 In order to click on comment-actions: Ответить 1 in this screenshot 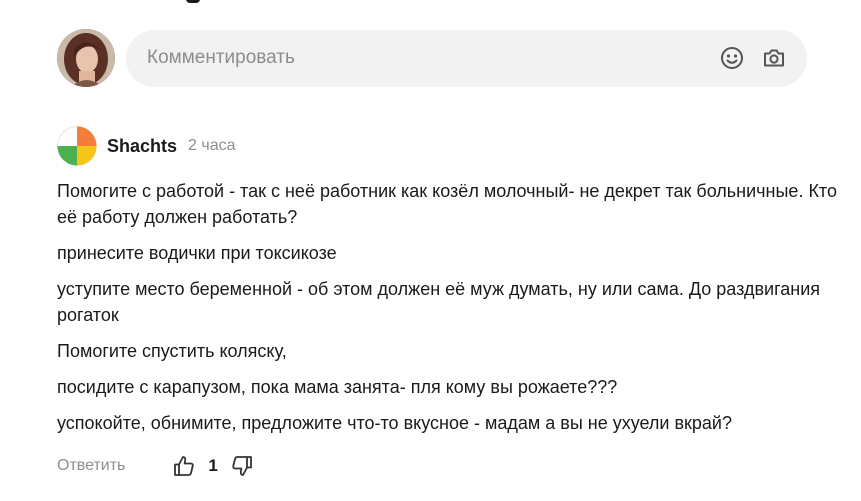, I will do `click(155, 466)`.